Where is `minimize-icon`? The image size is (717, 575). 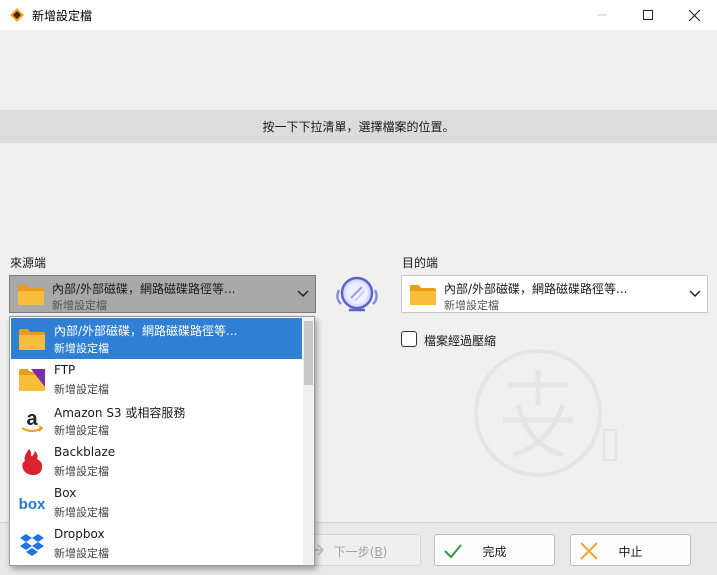
minimize-icon is located at coordinates (602, 15).